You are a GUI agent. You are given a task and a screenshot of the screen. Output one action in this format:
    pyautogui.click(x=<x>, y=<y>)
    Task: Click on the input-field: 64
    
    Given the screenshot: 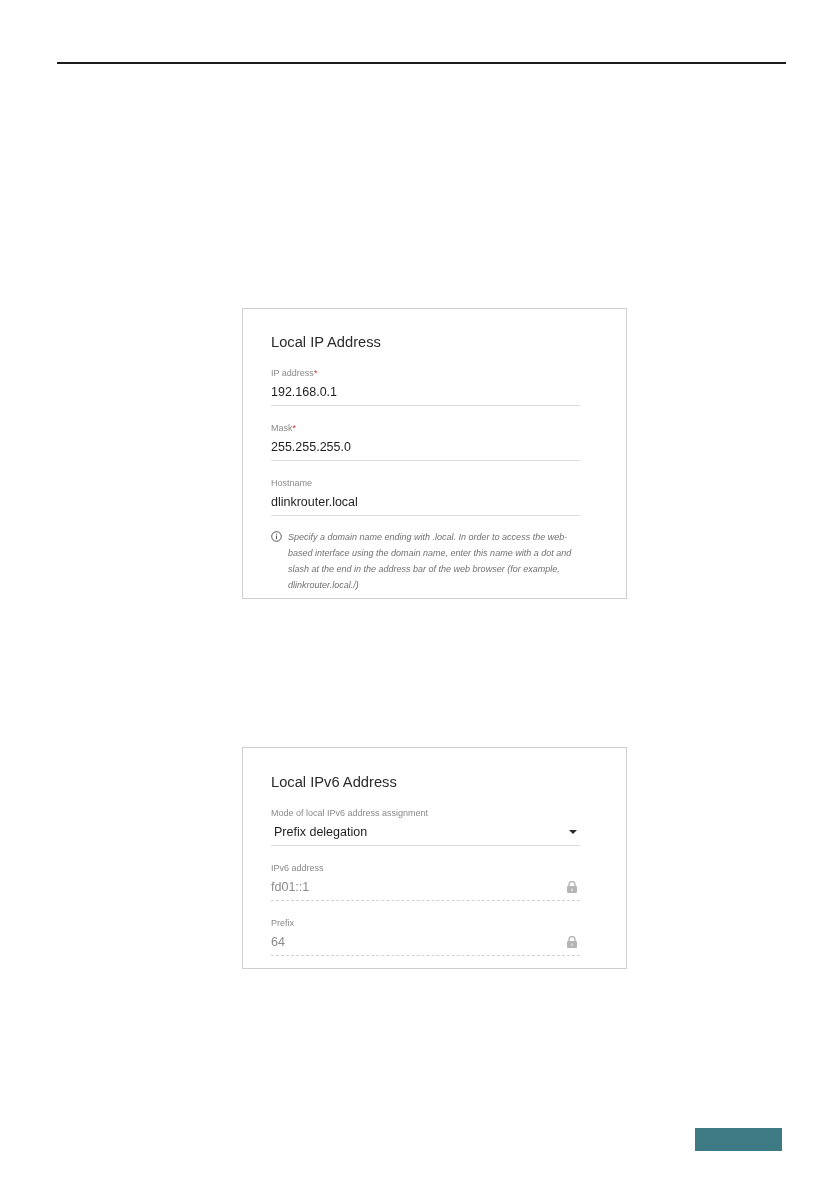 What is the action you would take?
    pyautogui.click(x=425, y=944)
    